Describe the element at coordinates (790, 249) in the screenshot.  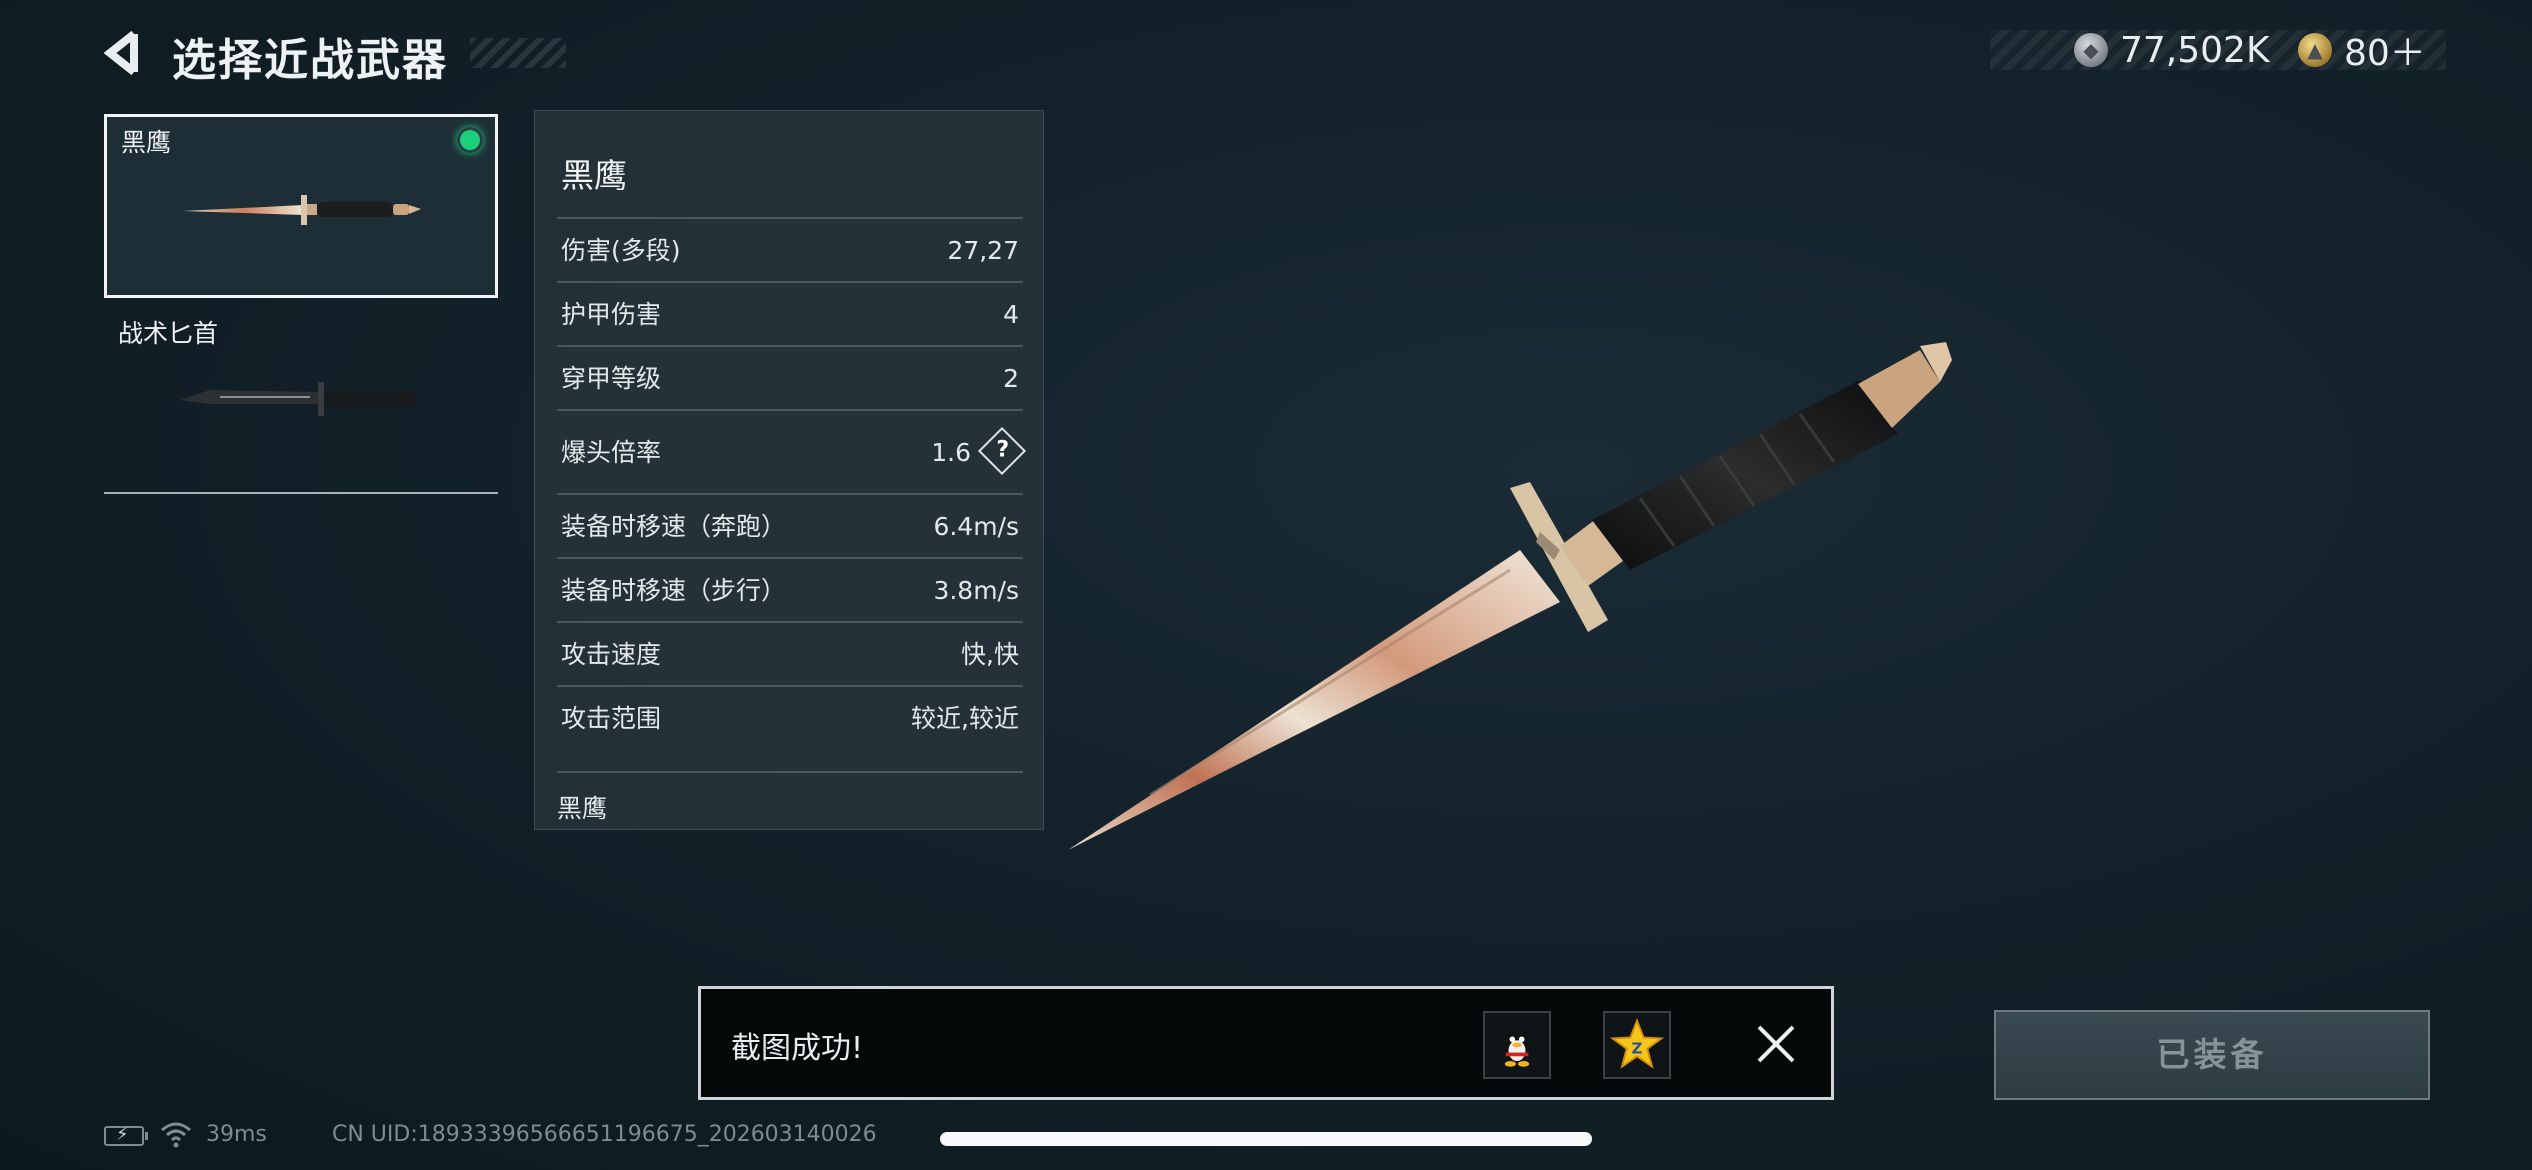
I see `stat-row-damage: 伤害(多段) 27,27` at that location.